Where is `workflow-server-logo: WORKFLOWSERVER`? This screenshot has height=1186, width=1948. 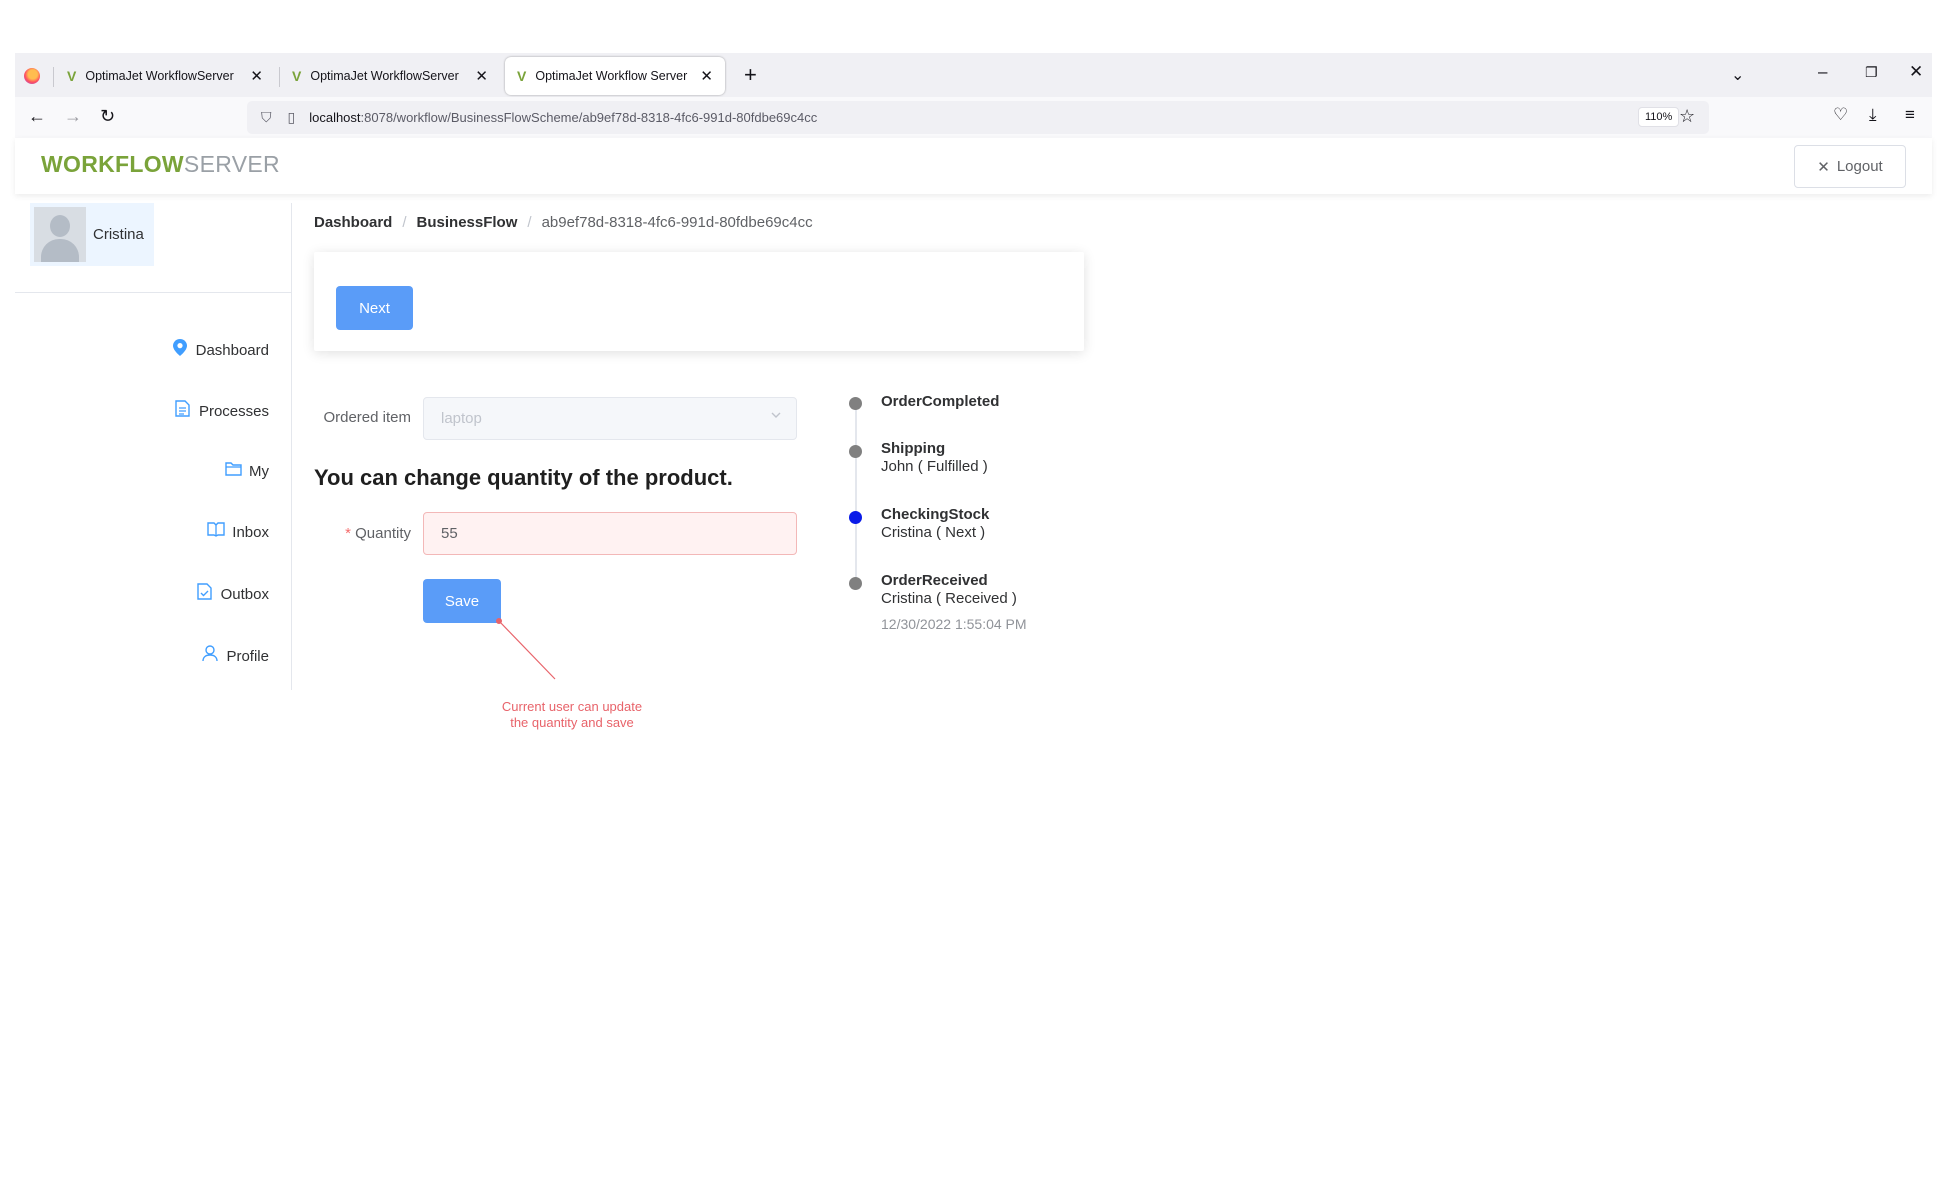
workflow-server-logo: WORKFLOWSERVER is located at coordinates (160, 164).